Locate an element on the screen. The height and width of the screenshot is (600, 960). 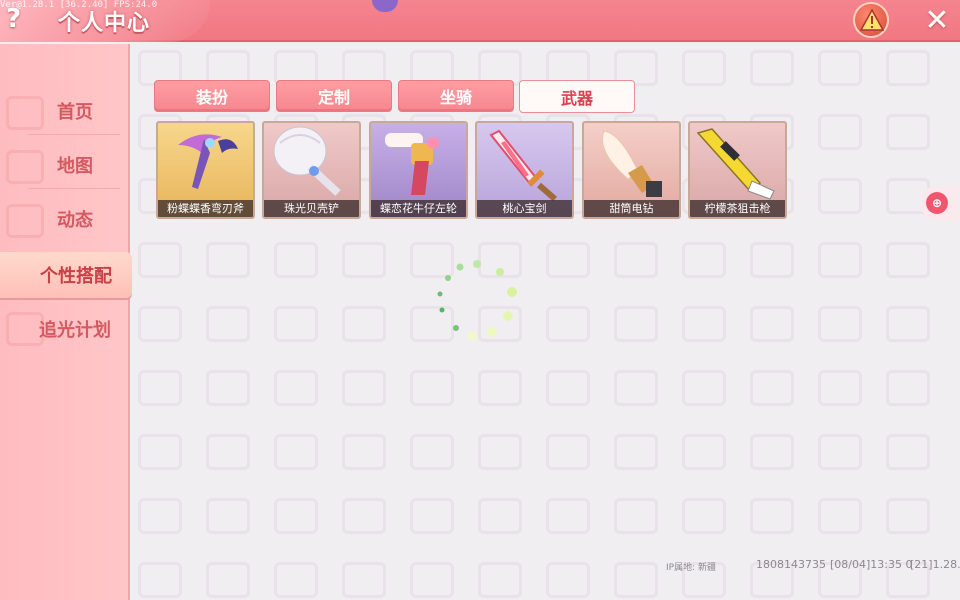
tab-outfit: 装扮 is located at coordinates (212, 96).